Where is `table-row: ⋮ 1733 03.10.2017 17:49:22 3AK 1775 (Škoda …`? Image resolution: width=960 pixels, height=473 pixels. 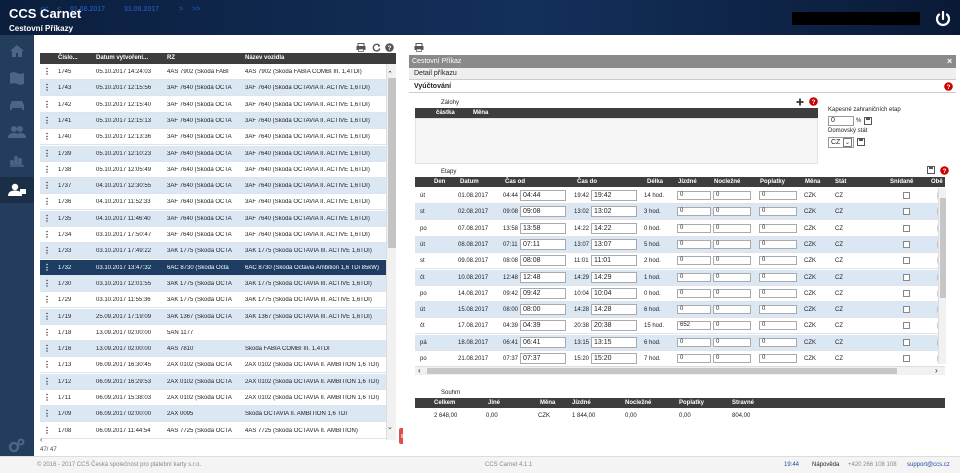
table-row: ⋮ 1733 03.10.2017 17:49:22 3AK 1775 (Škoda … is located at coordinates (213, 251).